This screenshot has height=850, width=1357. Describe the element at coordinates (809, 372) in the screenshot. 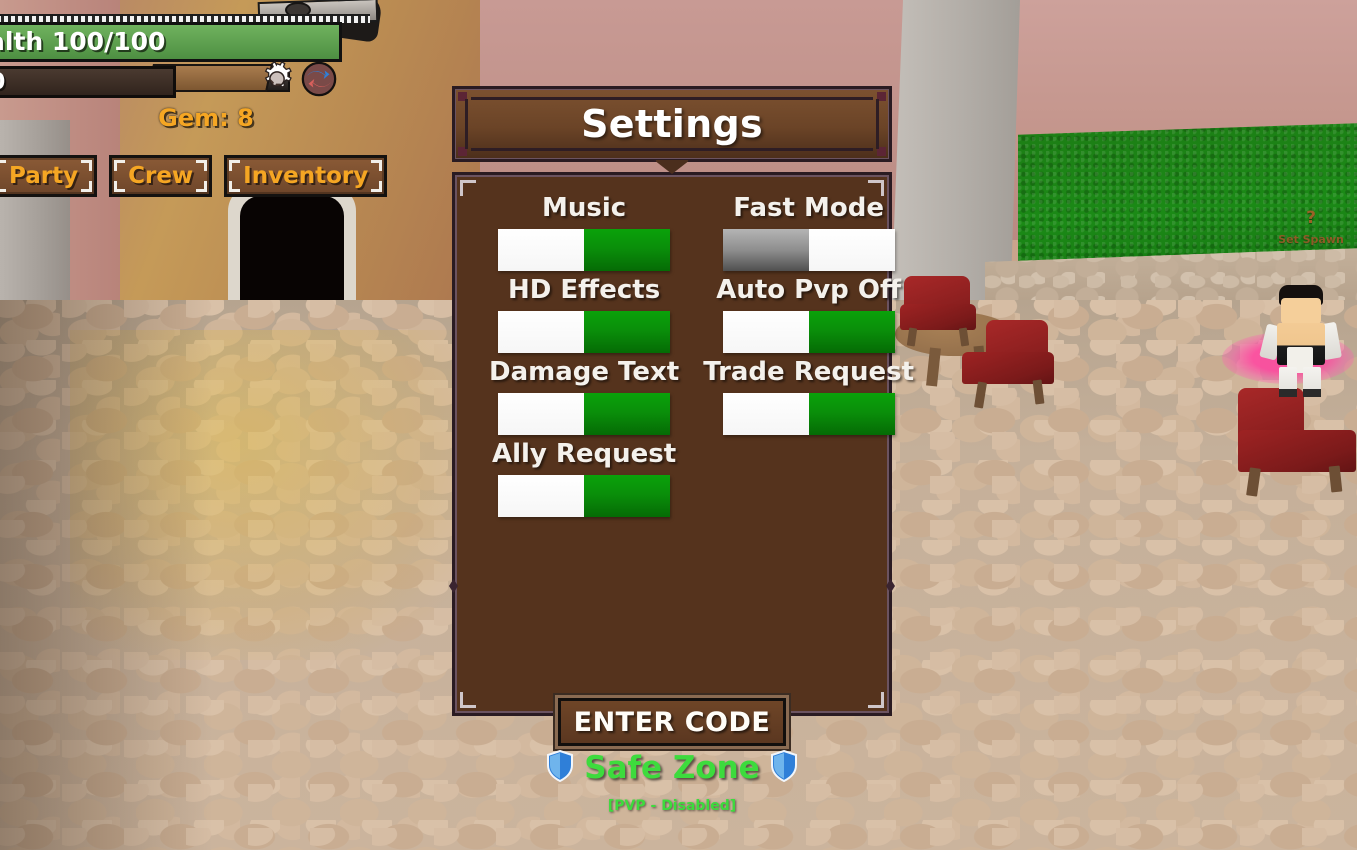

I see `setting-label-trade-request: Trade Request` at that location.